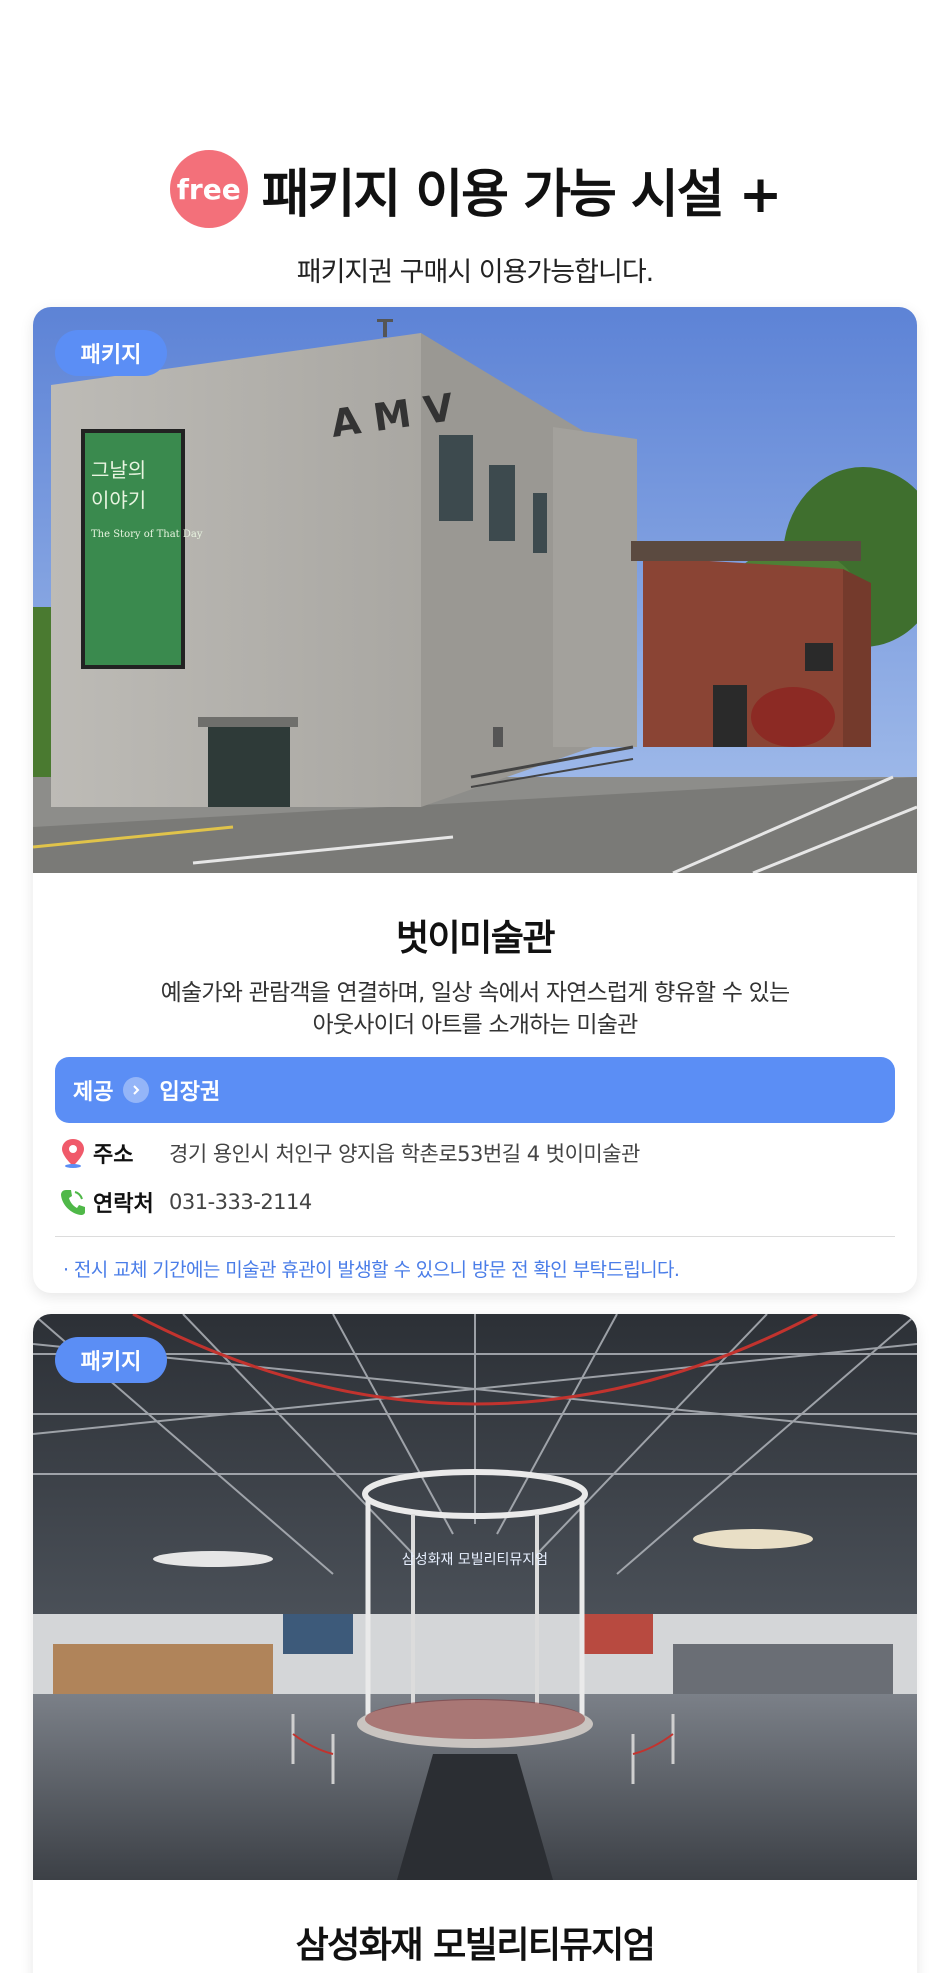 Image resolution: width=950 pixels, height=1973 pixels. Describe the element at coordinates (190, 1092) in the screenshot. I see `offer-value: 입장권` at that location.